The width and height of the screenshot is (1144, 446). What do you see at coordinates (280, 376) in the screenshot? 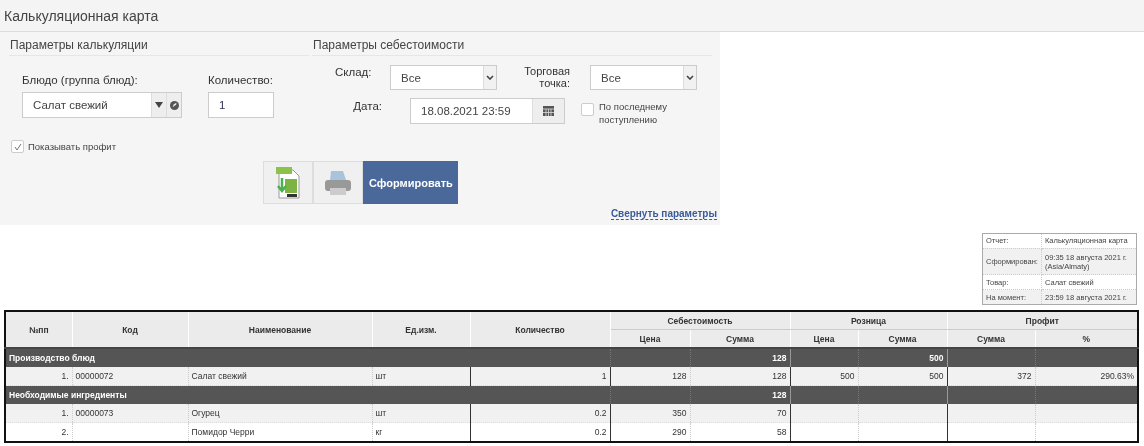
I see `table-cell: Салат свежий` at bounding box center [280, 376].